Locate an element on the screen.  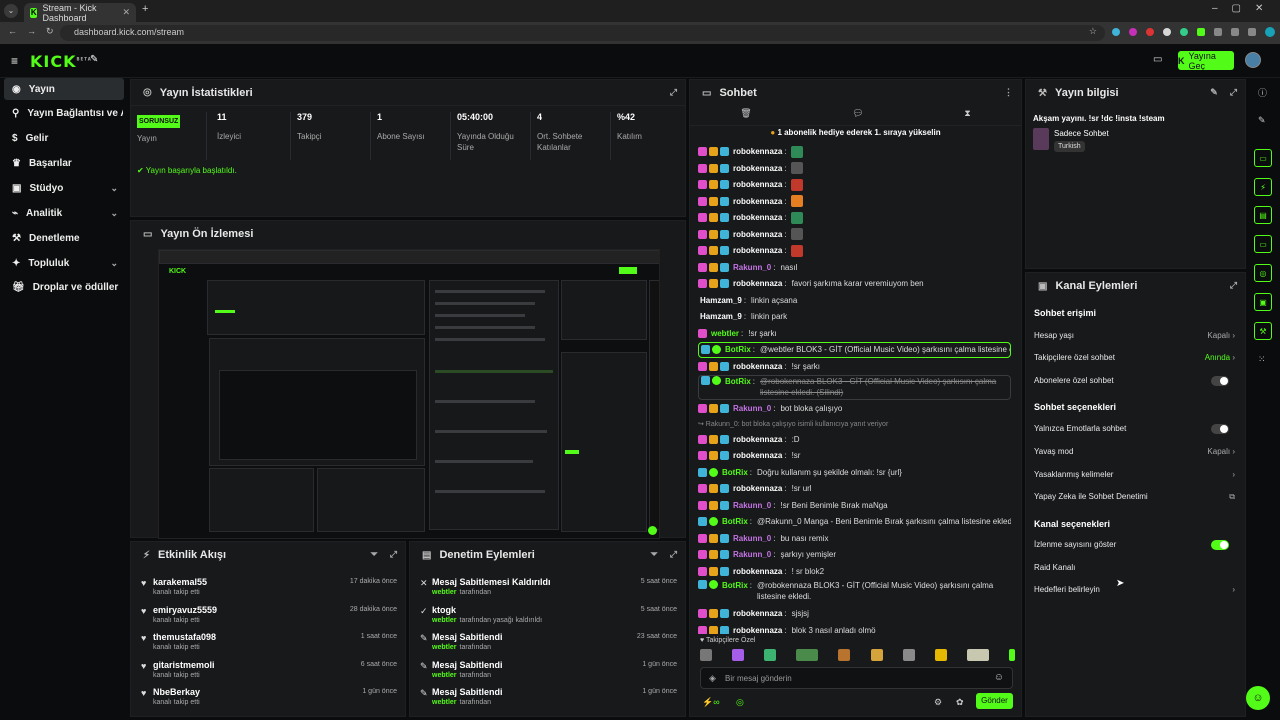
chat-message: robokennaza: blok 3 nasıl anladı olmö is located at coordinates (854, 628).